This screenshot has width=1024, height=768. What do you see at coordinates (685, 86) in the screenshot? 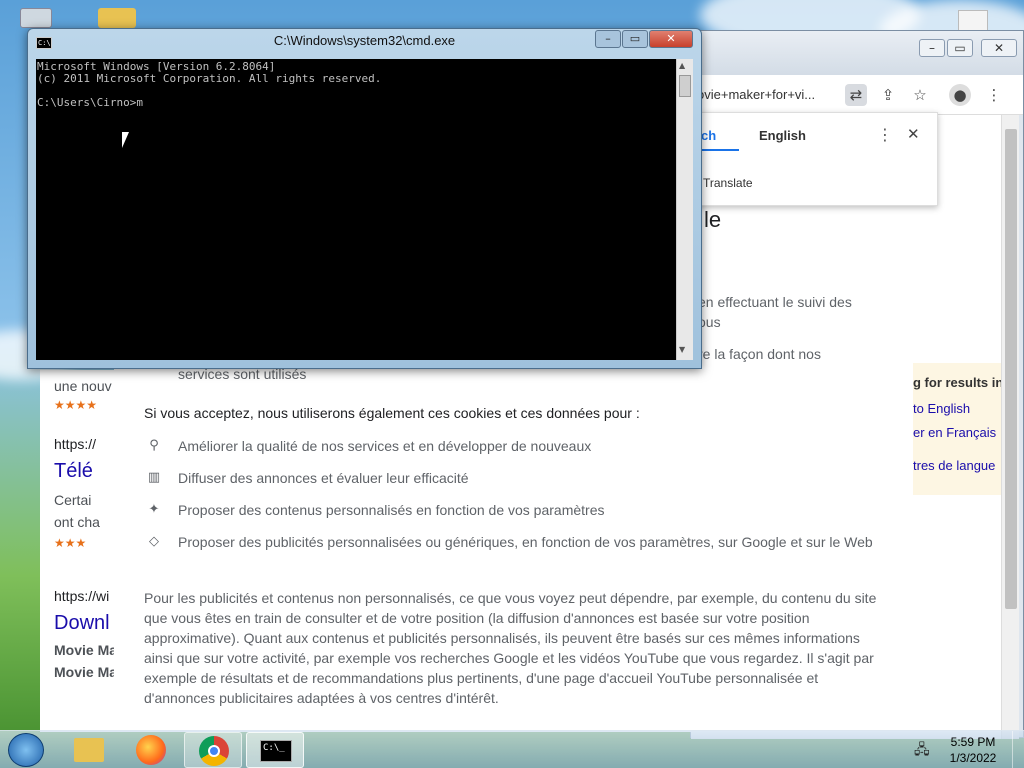
I see `cmd-scroll-thumb` at bounding box center [685, 86].